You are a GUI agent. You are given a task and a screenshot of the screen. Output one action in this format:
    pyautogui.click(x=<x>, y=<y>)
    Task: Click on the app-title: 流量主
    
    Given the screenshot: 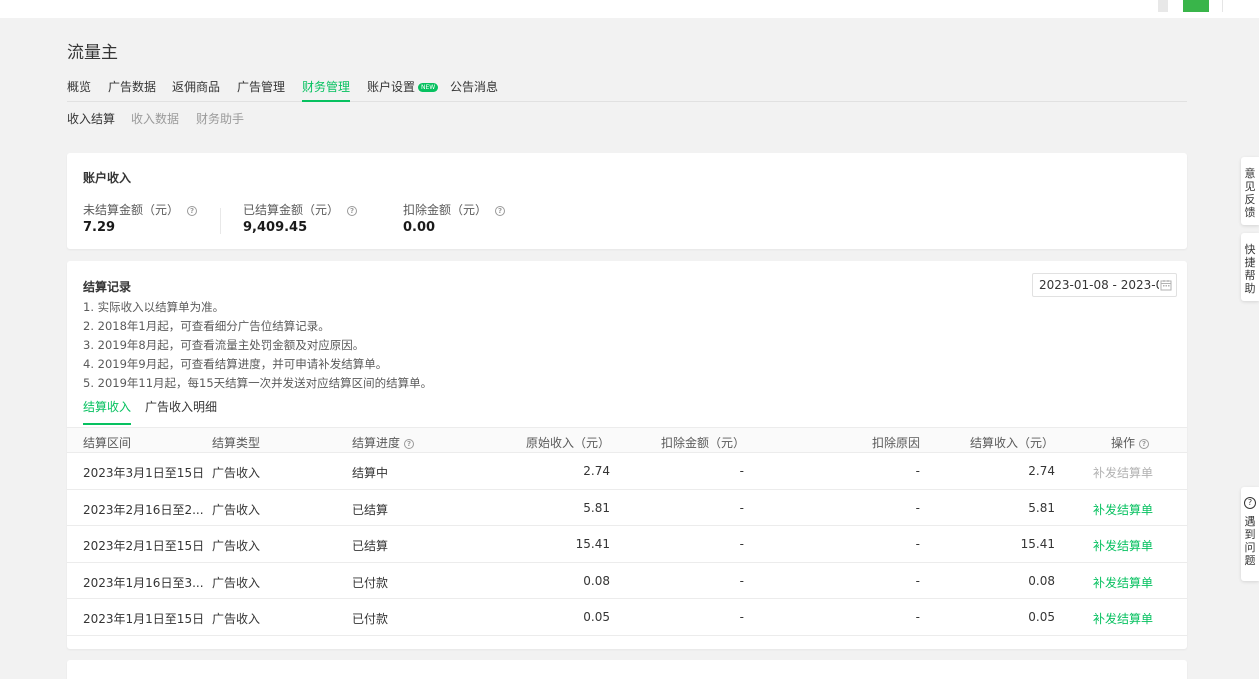 What is the action you would take?
    pyautogui.click(x=92, y=53)
    